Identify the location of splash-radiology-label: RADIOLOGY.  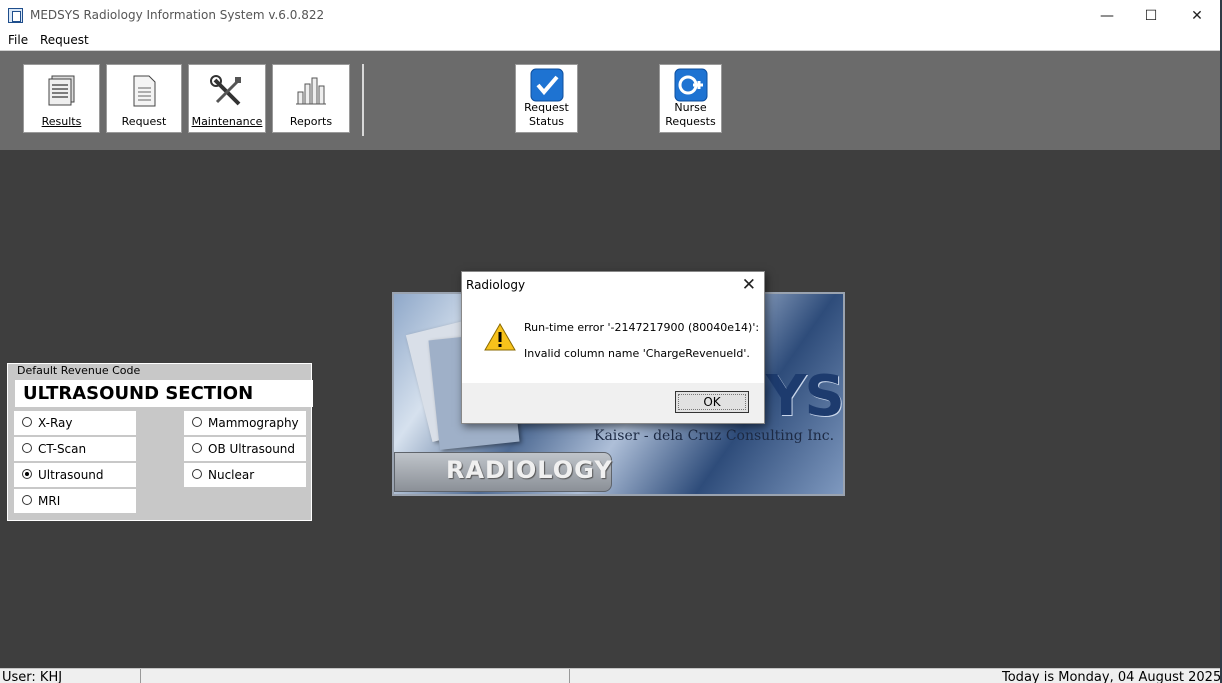
(529, 470).